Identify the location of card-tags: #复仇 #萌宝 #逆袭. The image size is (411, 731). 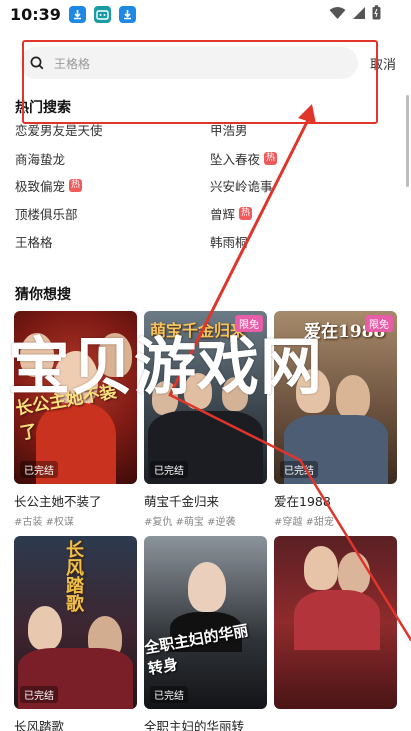
(190, 522).